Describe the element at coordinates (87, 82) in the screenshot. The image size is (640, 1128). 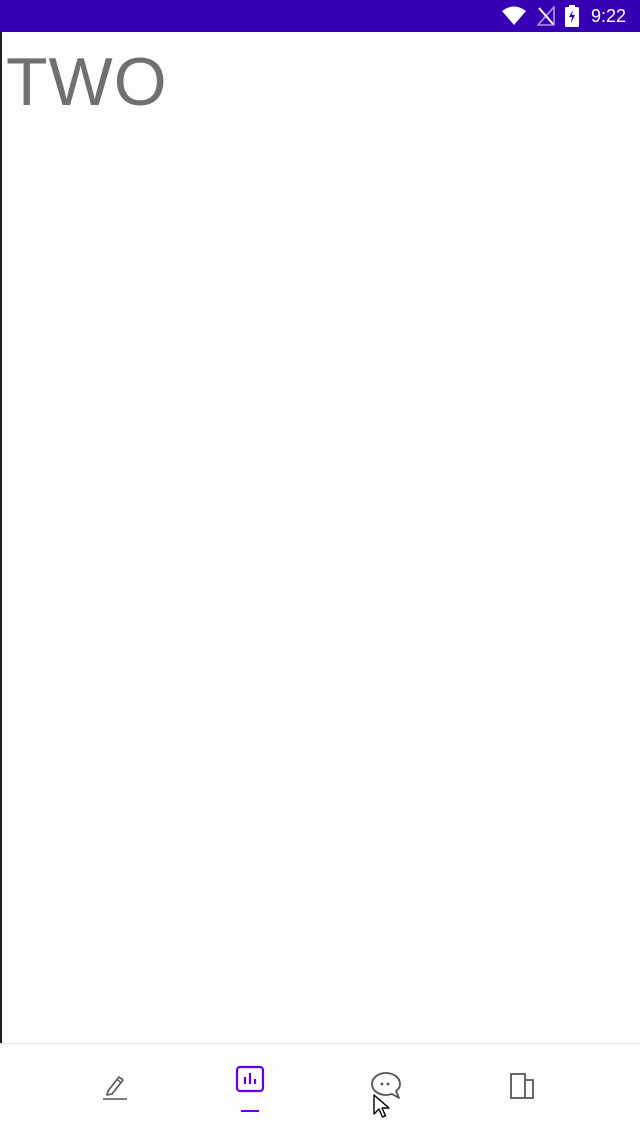
I see `page-title: TWO` at that location.